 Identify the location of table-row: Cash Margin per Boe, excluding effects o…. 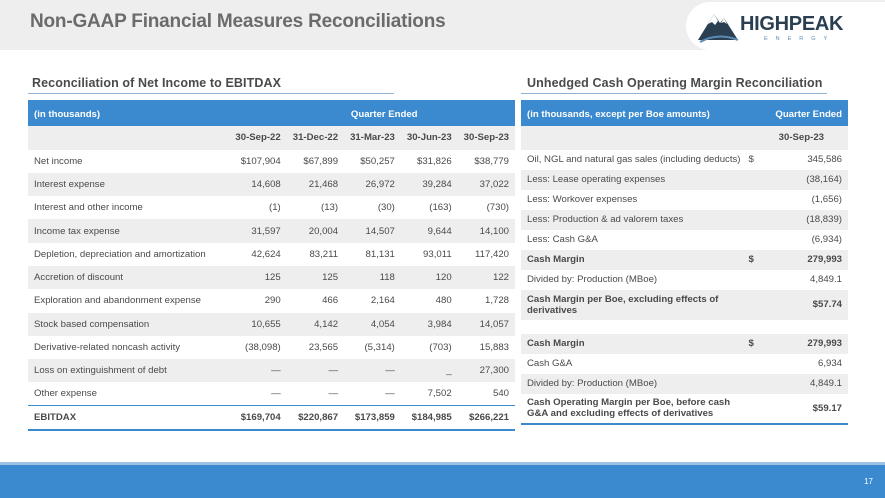
(684, 304).